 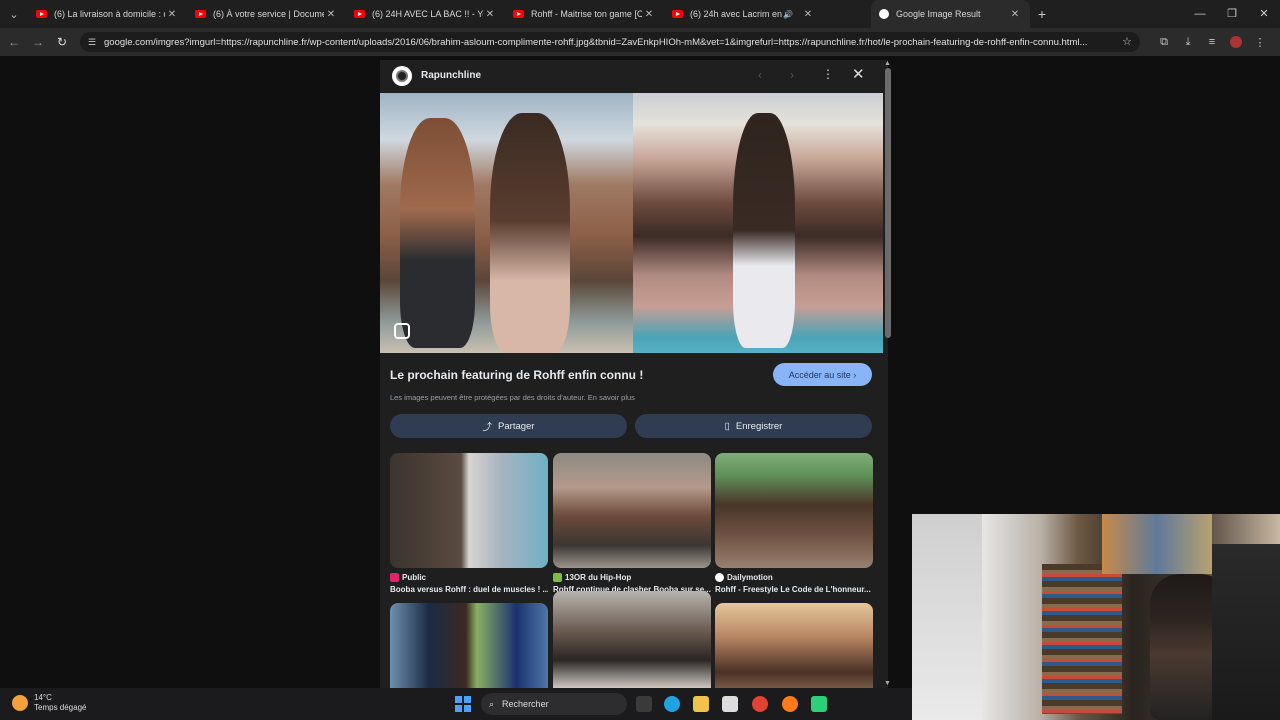 I want to click on tab-title: (6) À votre service | Documenta, so click(x=268, y=14).